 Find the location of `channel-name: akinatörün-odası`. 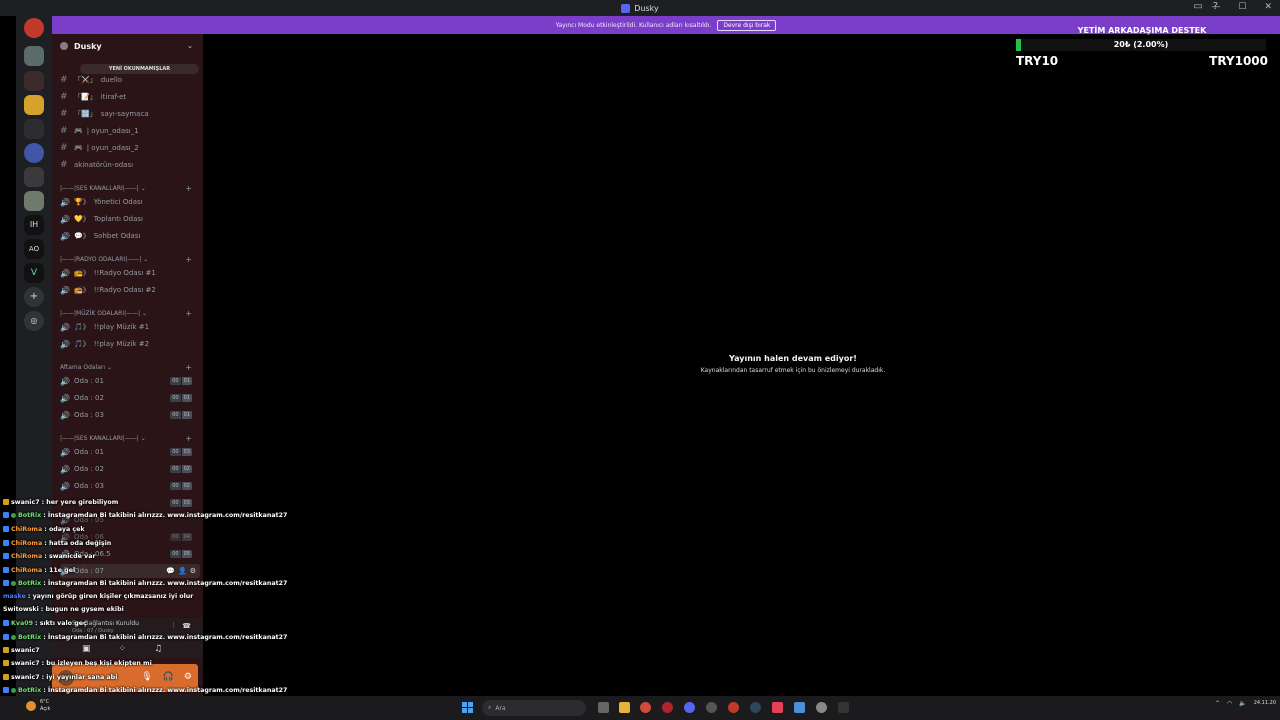

channel-name: akinatörün-odası is located at coordinates (104, 165).